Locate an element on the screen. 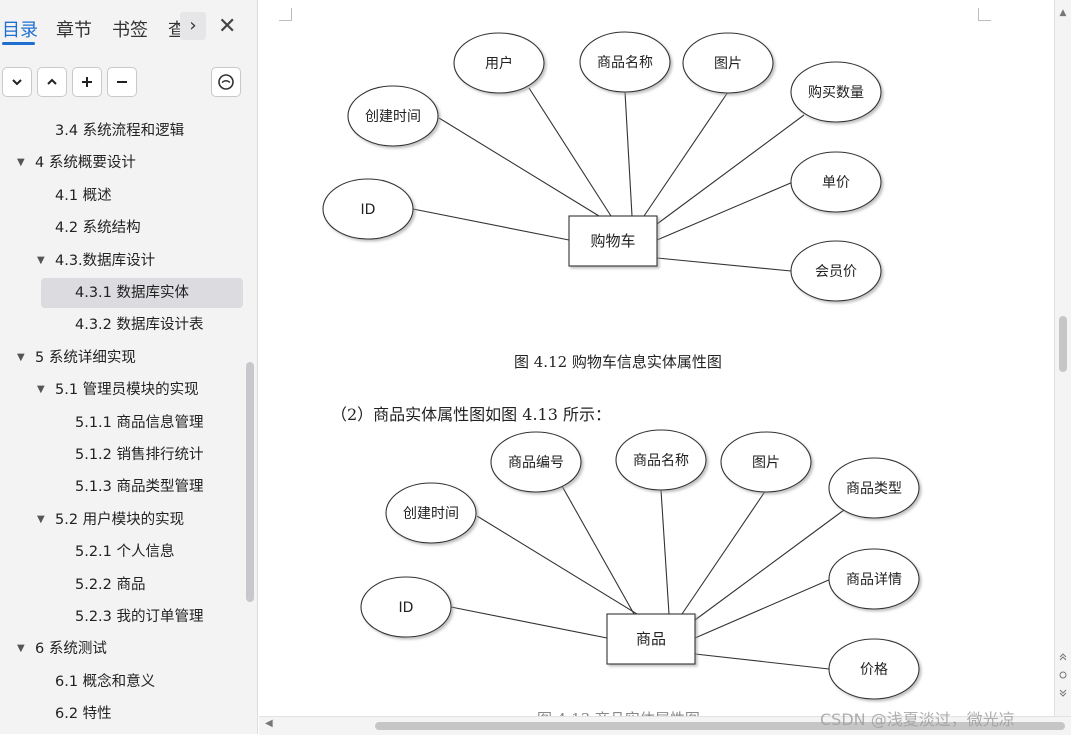  toc-item: ▼ 4.3.数据库设计 is located at coordinates (120, 261).